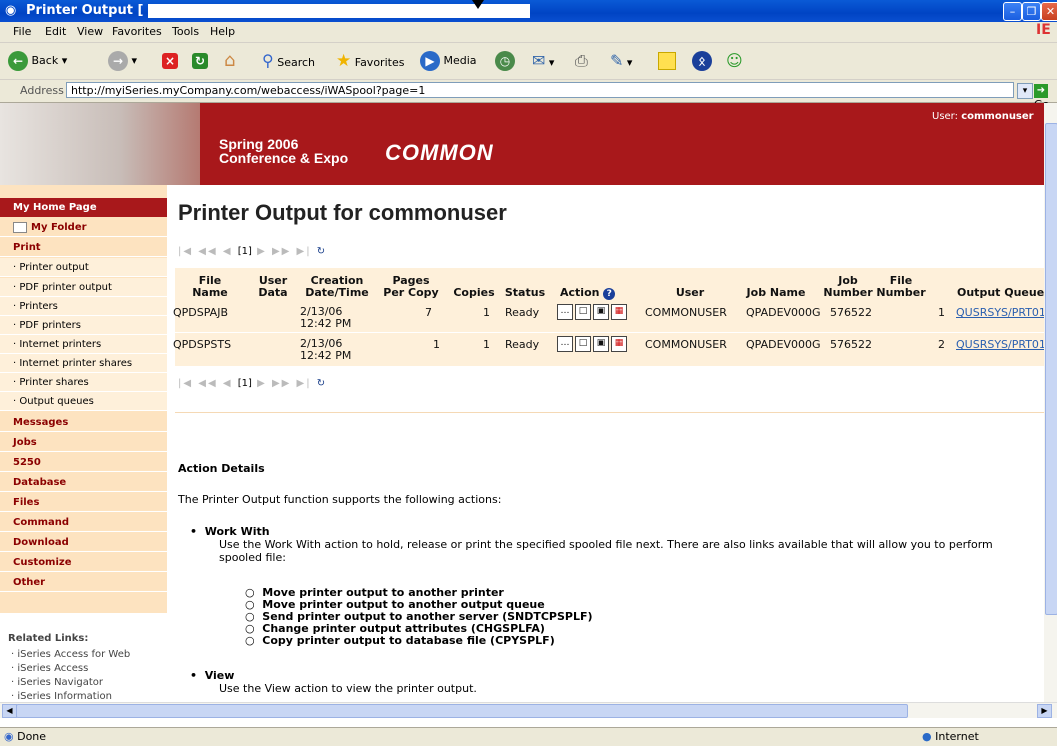 The height and width of the screenshot is (746, 1057). I want to click on nav-my-home-page: My Home Page, so click(83, 207).